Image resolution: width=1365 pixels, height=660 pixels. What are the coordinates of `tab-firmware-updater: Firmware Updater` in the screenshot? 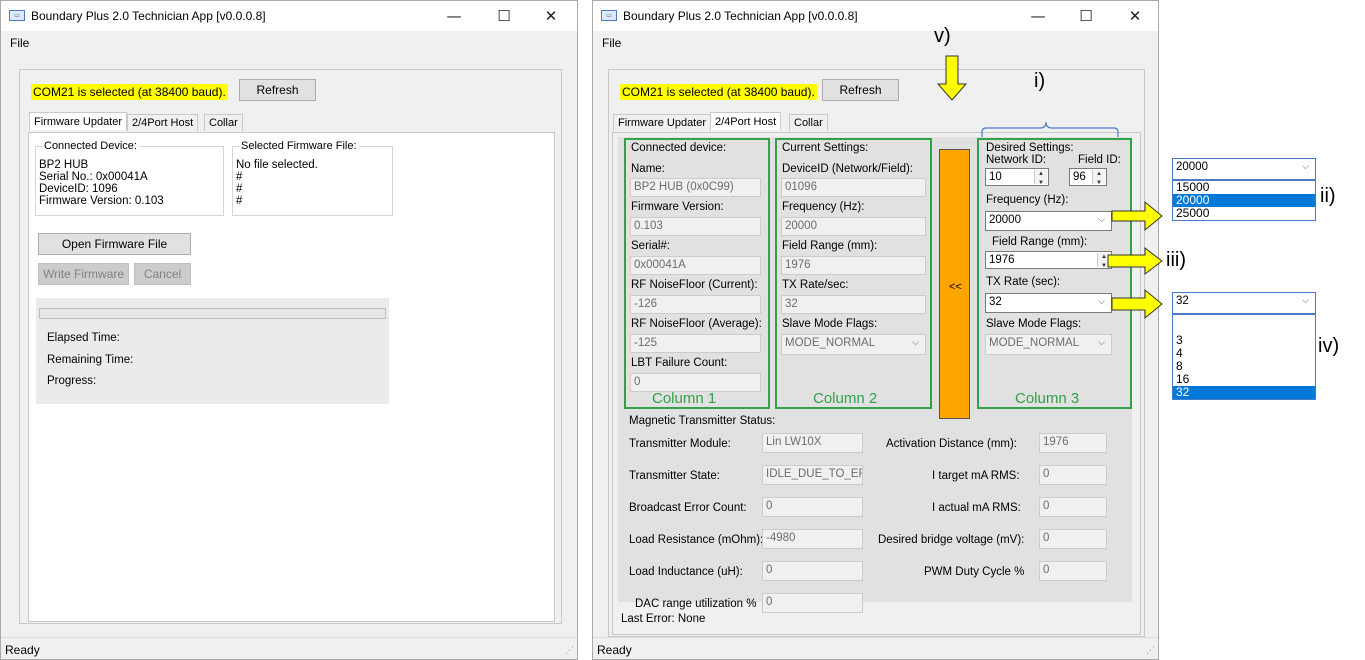 It's located at (78, 121).